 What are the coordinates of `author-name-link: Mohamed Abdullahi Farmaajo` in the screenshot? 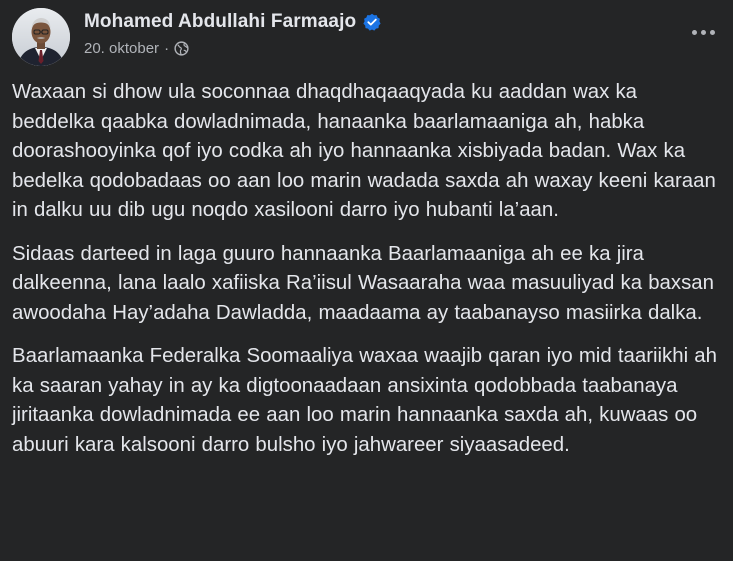 It's located at (220, 22).